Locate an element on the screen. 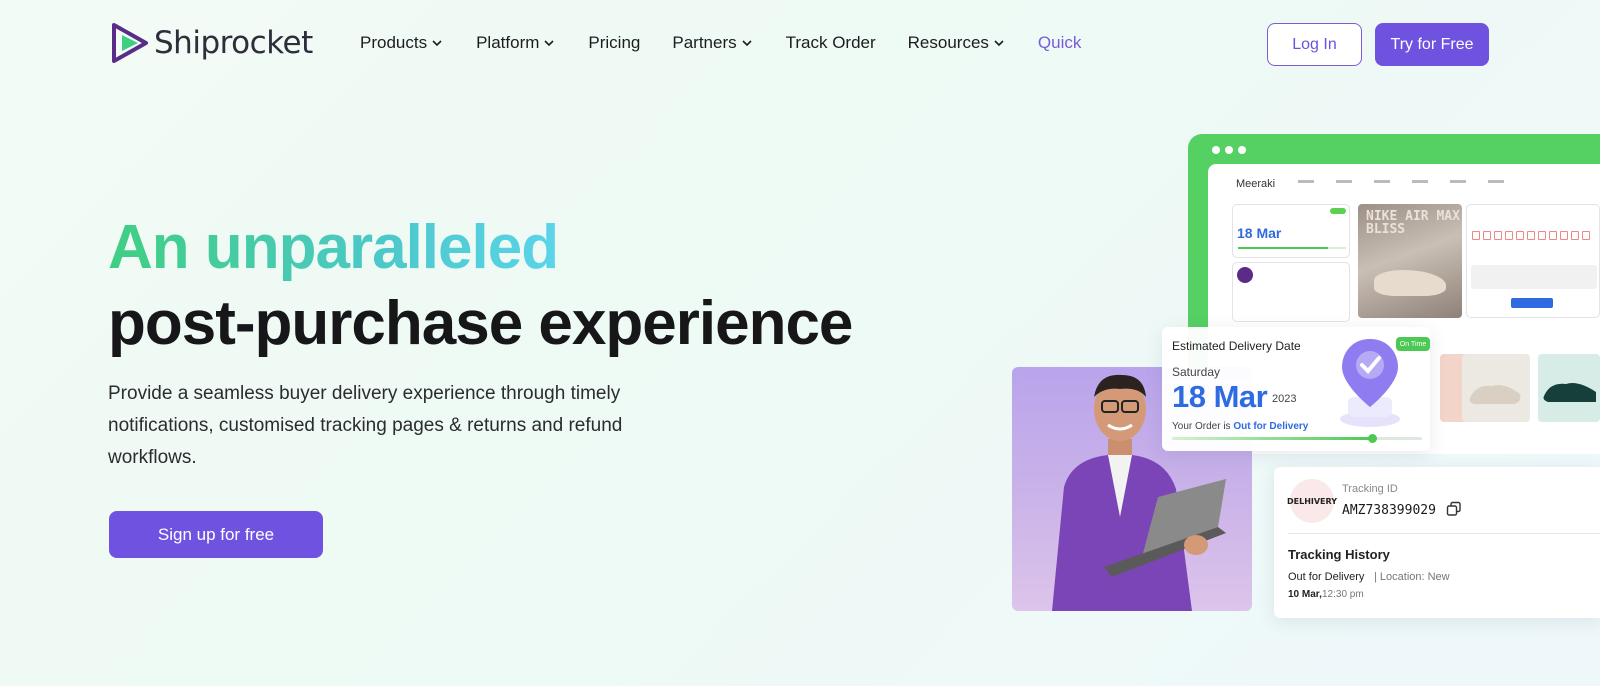  logo-text: Shiprocket is located at coordinates (233, 43).